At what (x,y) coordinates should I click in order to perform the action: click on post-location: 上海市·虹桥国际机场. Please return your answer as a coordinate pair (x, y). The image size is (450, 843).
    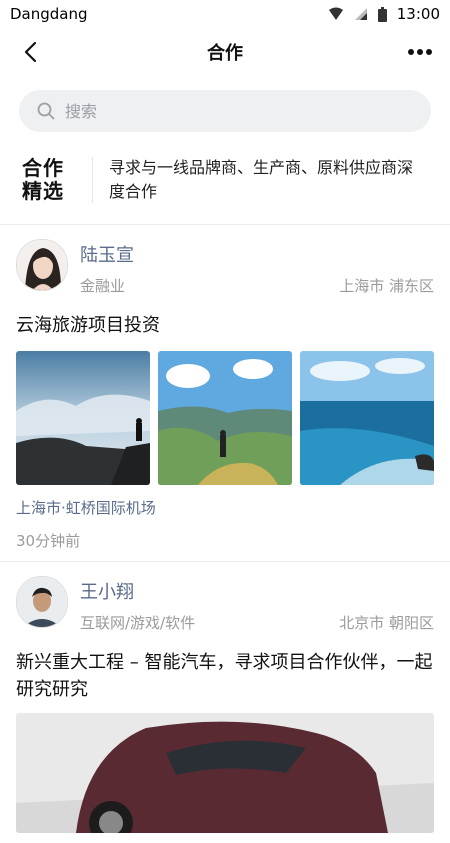
    Looking at the image, I should click on (225, 507).